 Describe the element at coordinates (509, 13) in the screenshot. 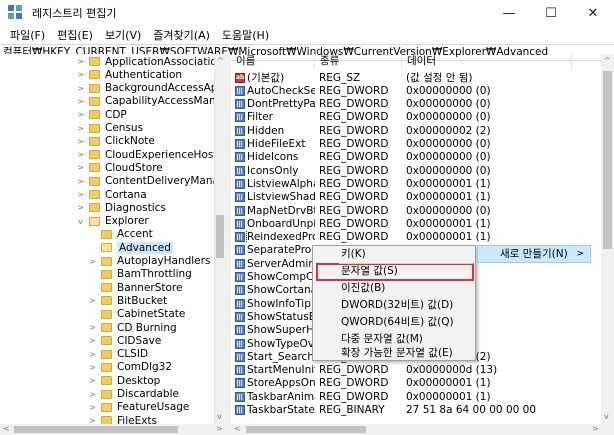

I see `minimize-button: —` at that location.